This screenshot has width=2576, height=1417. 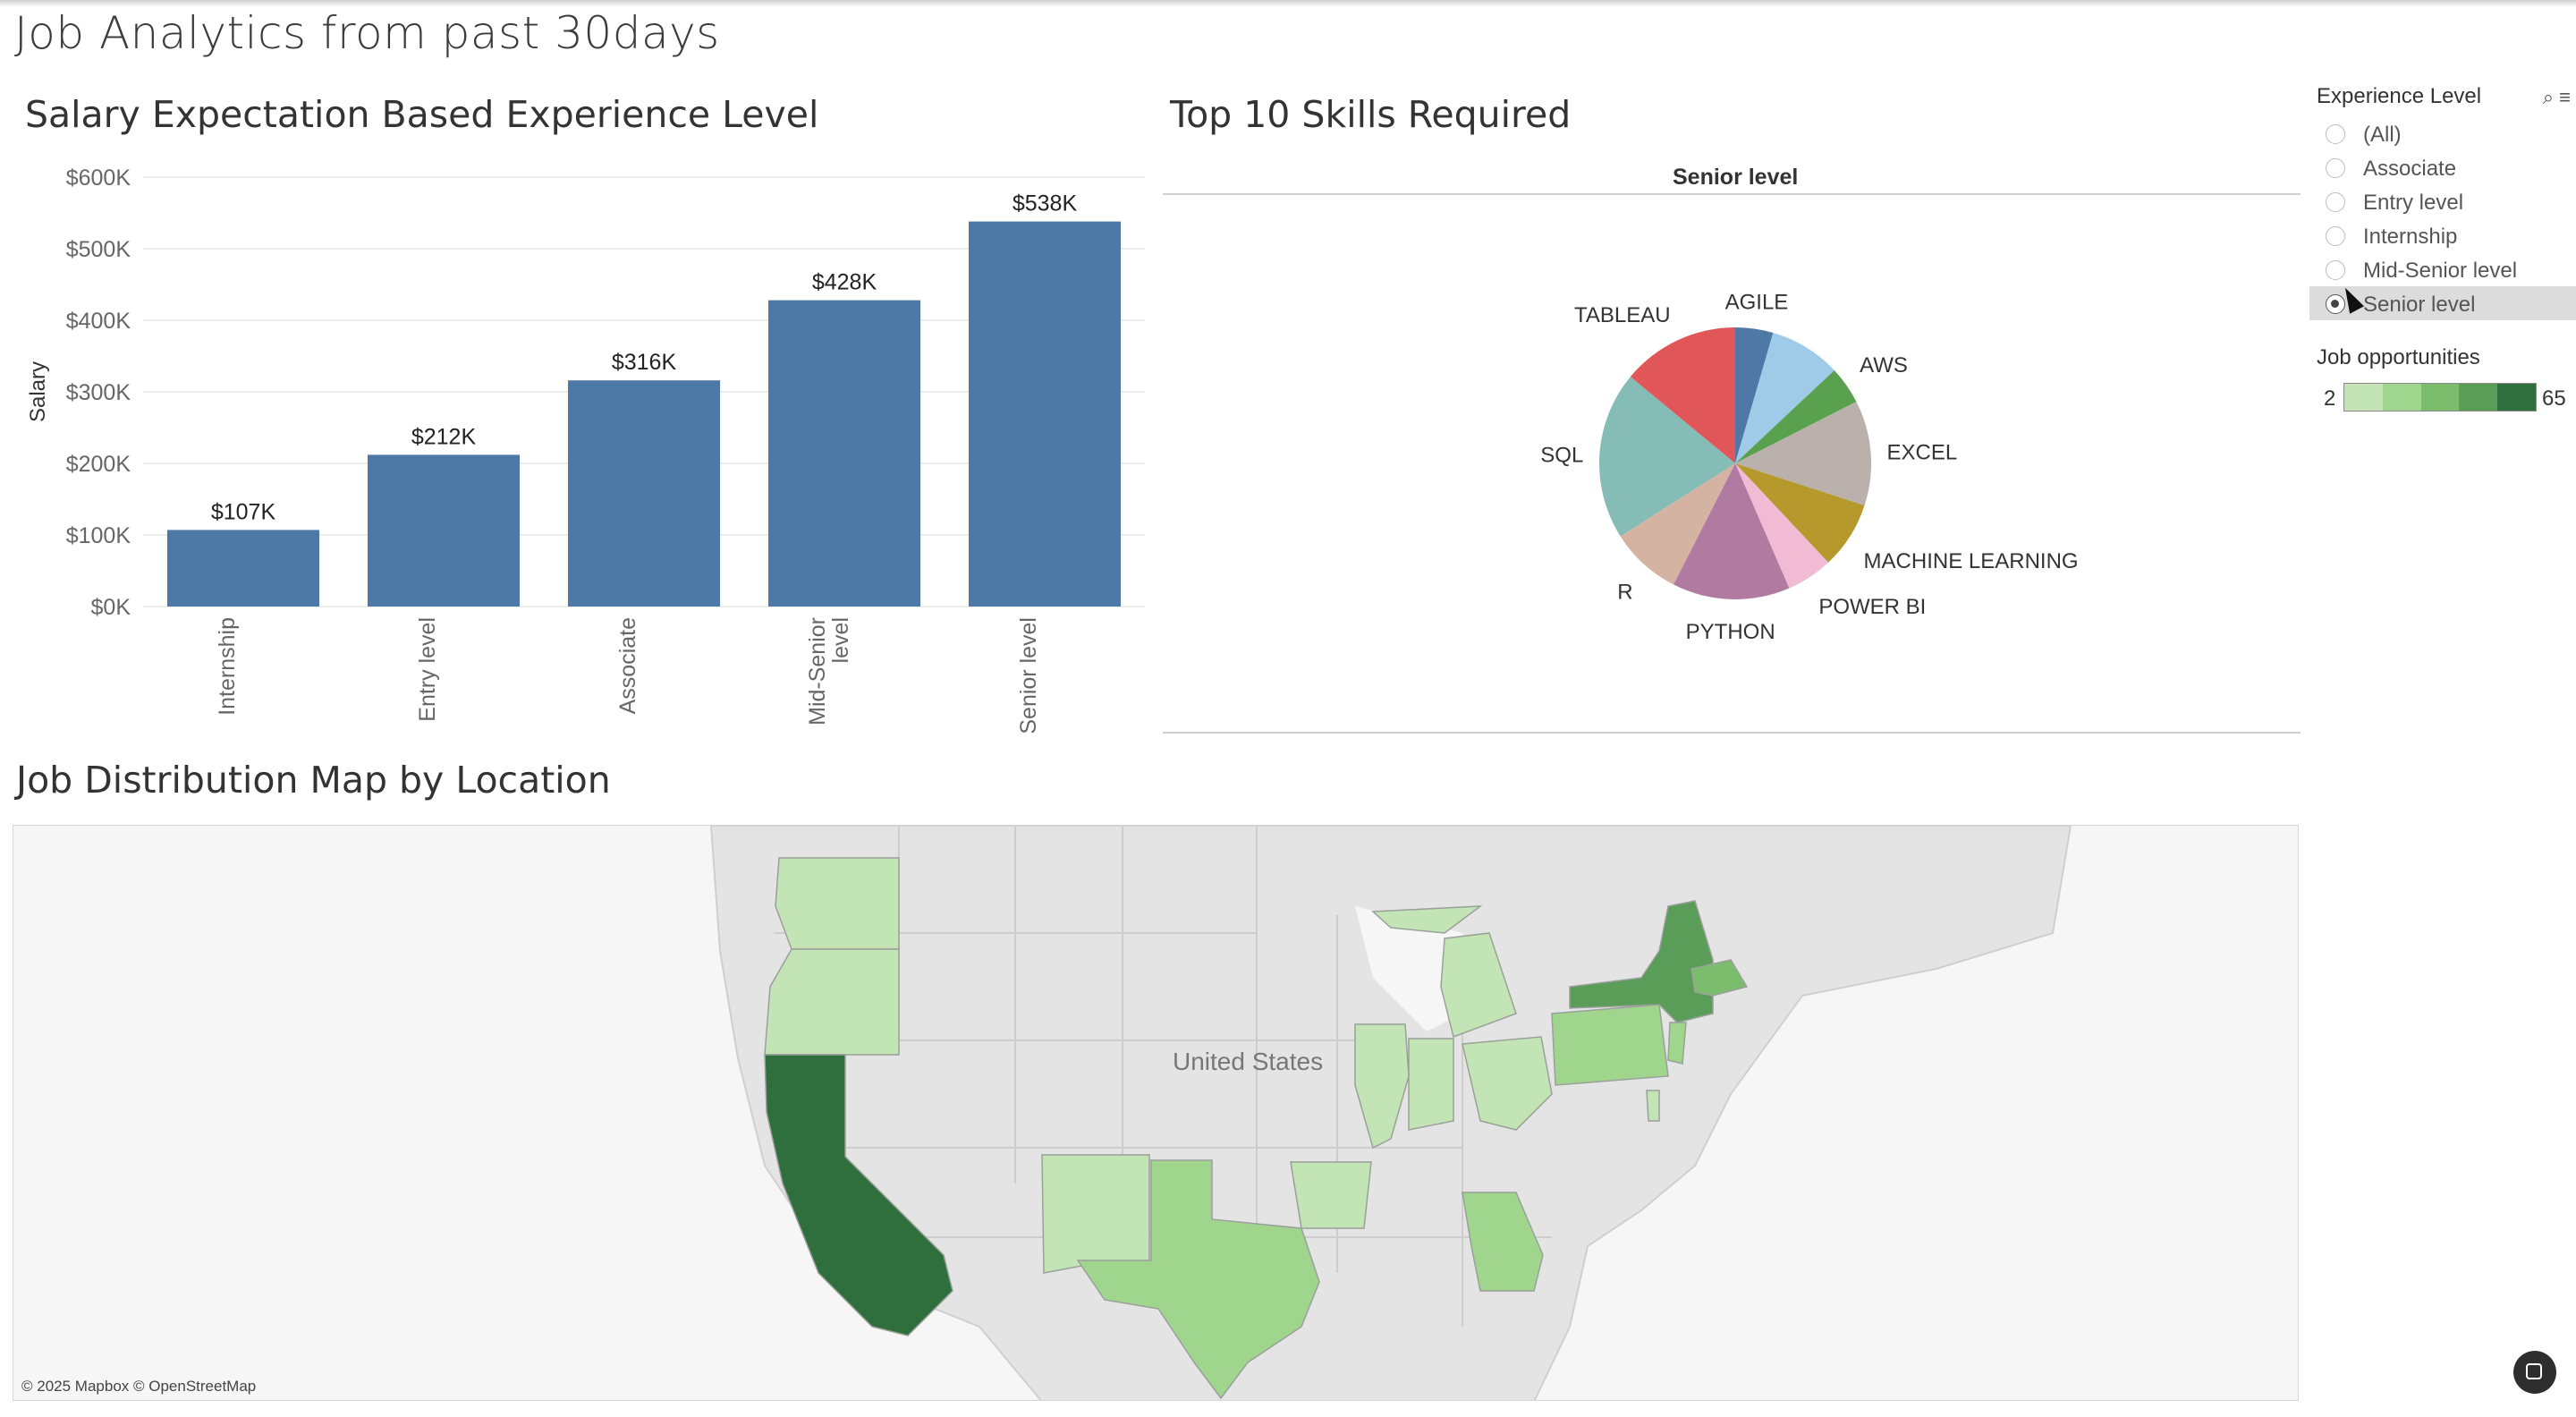 I want to click on bar-value-label: $316K, so click(x=644, y=362).